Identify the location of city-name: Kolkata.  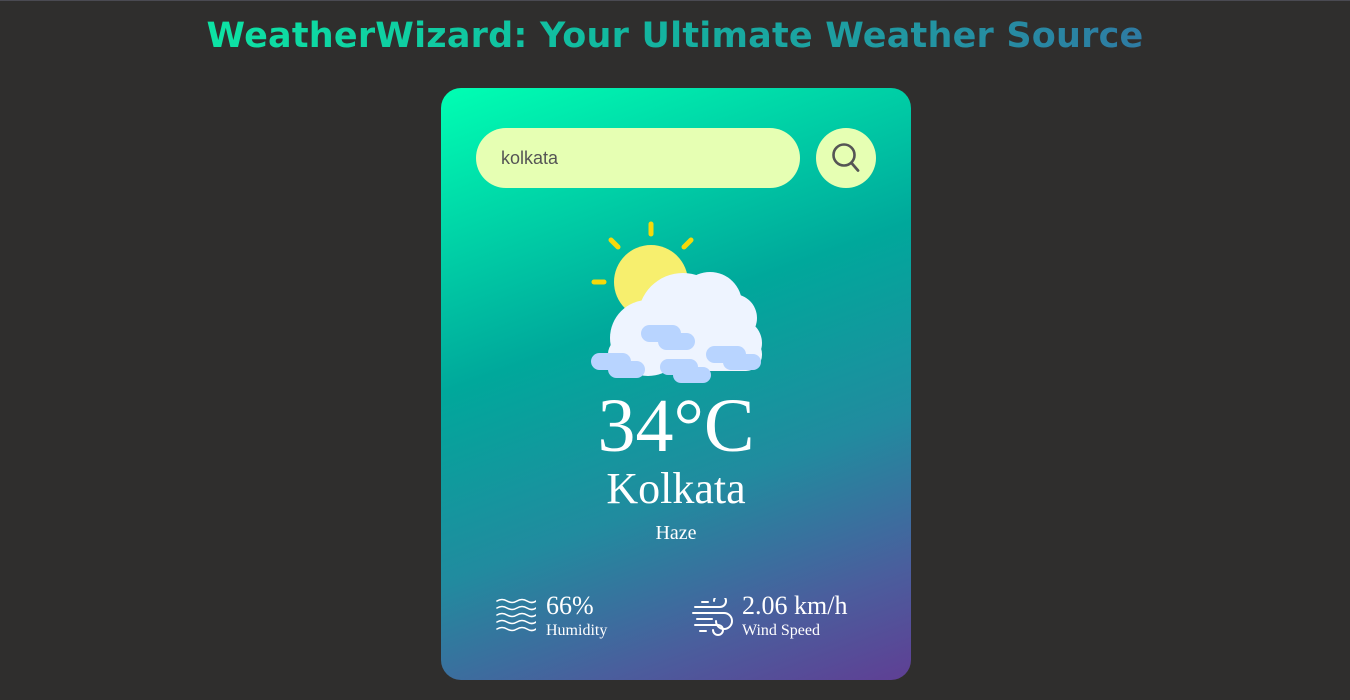
(676, 488).